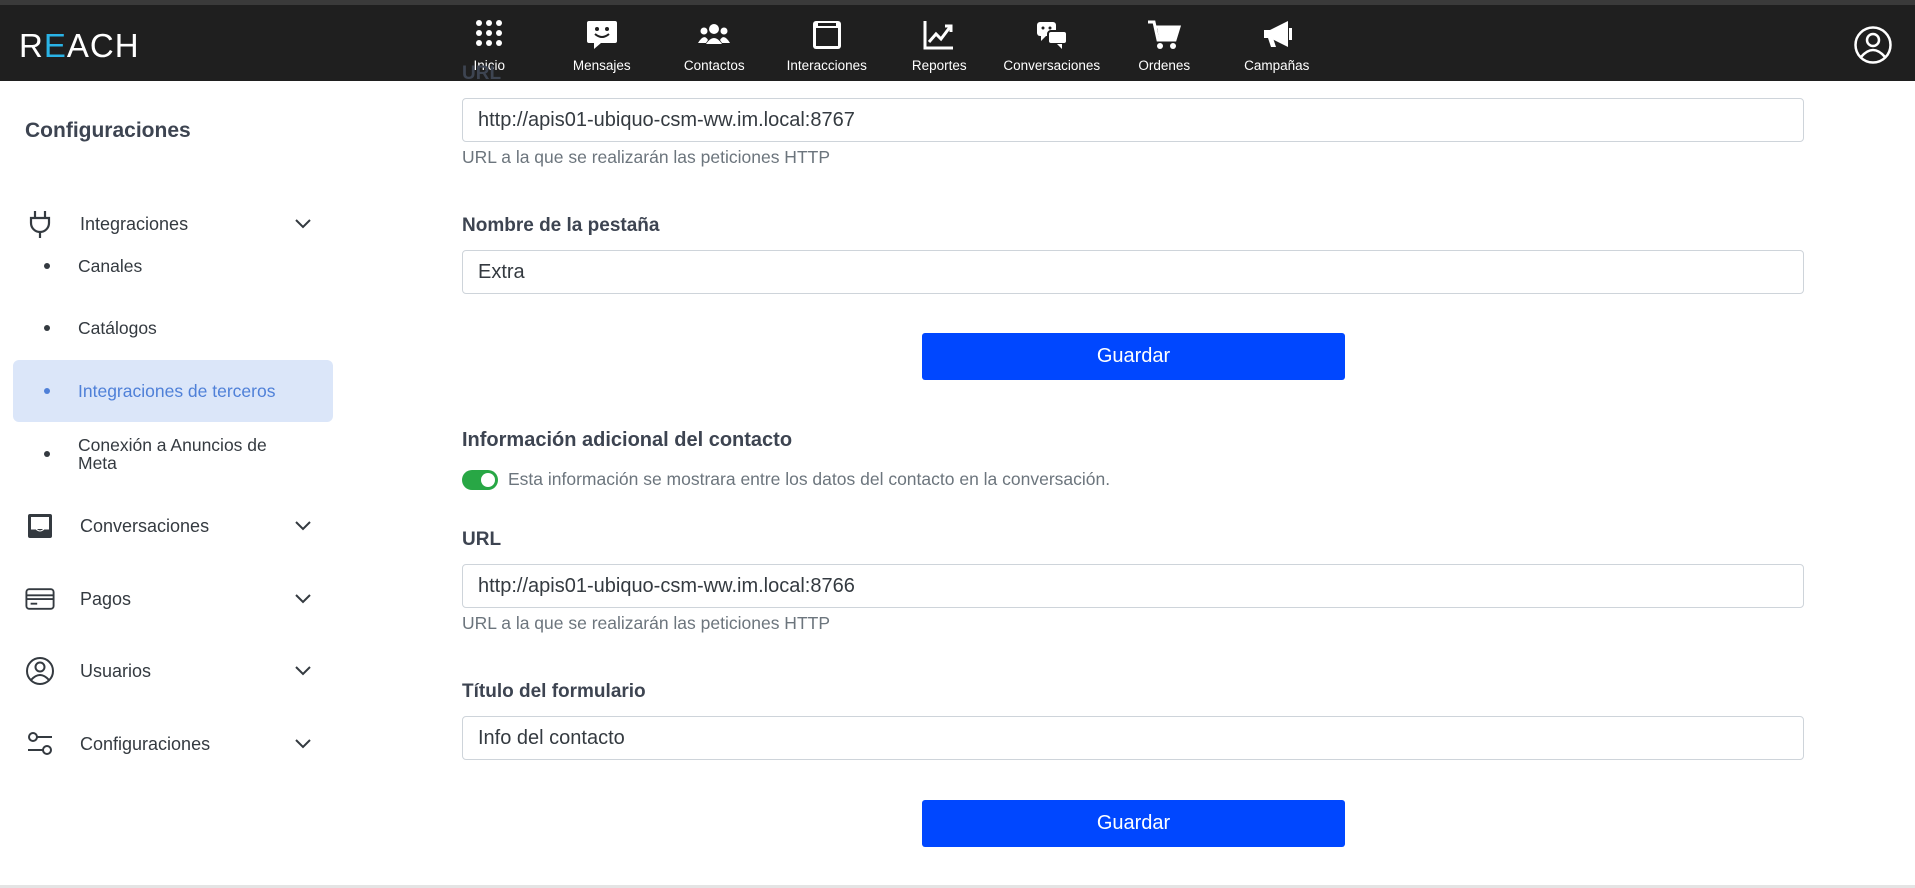 This screenshot has width=1915, height=888. I want to click on sidebar-group-label: Usuarios, so click(116, 670).